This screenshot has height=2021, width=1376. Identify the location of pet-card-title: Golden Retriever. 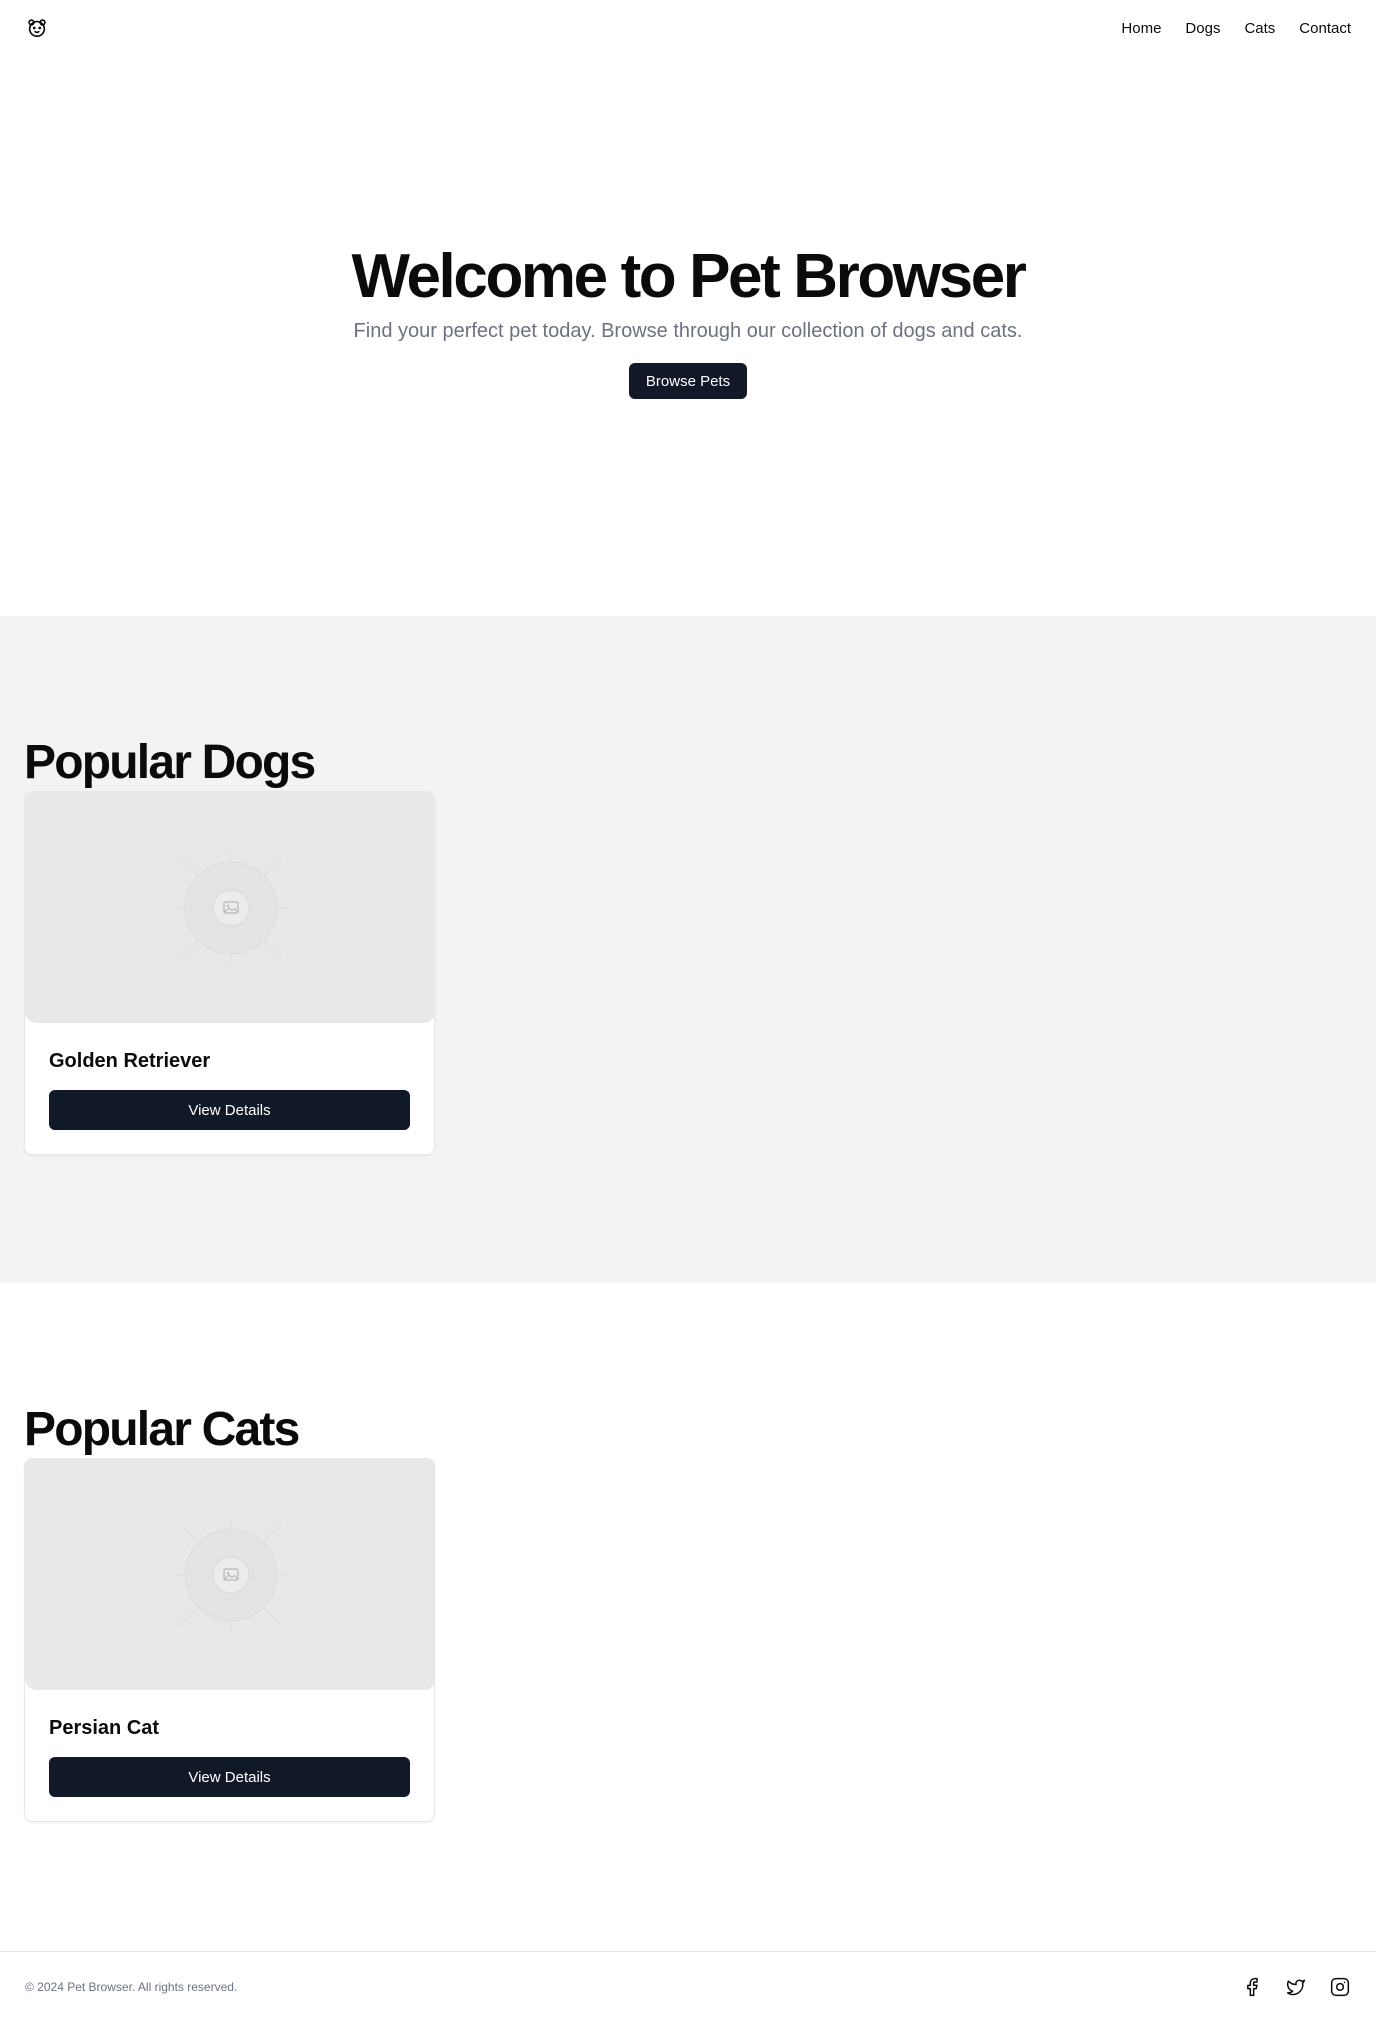
(130, 1061).